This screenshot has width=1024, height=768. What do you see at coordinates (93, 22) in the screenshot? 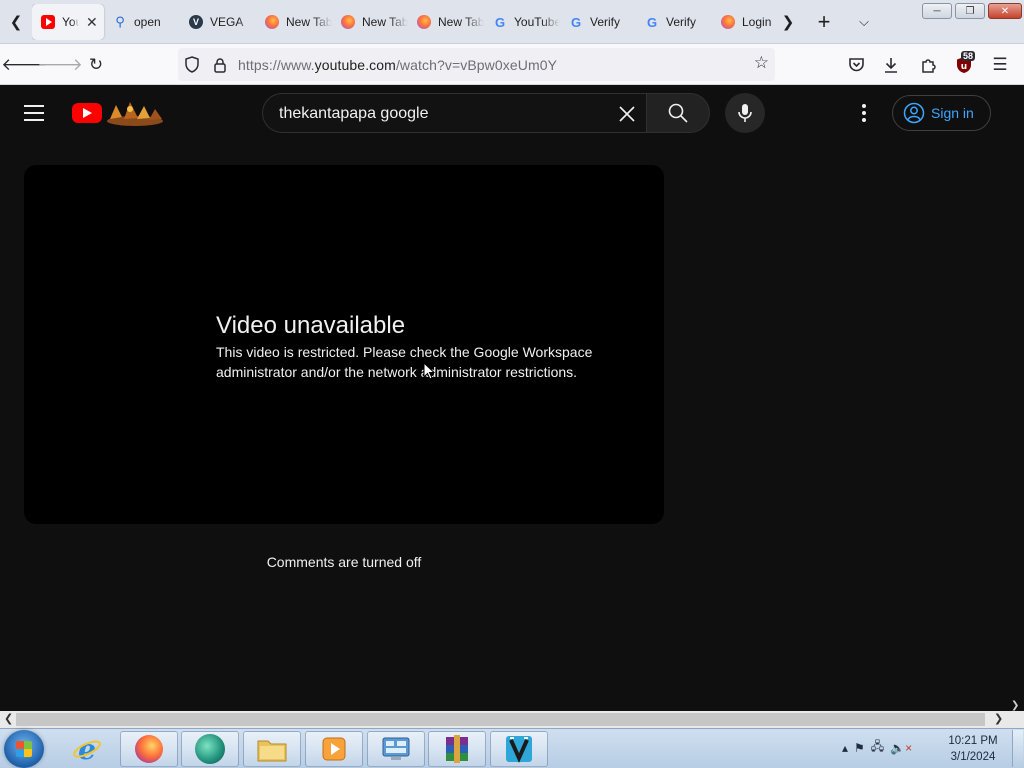
I see `close-tab-icon: ✕` at bounding box center [93, 22].